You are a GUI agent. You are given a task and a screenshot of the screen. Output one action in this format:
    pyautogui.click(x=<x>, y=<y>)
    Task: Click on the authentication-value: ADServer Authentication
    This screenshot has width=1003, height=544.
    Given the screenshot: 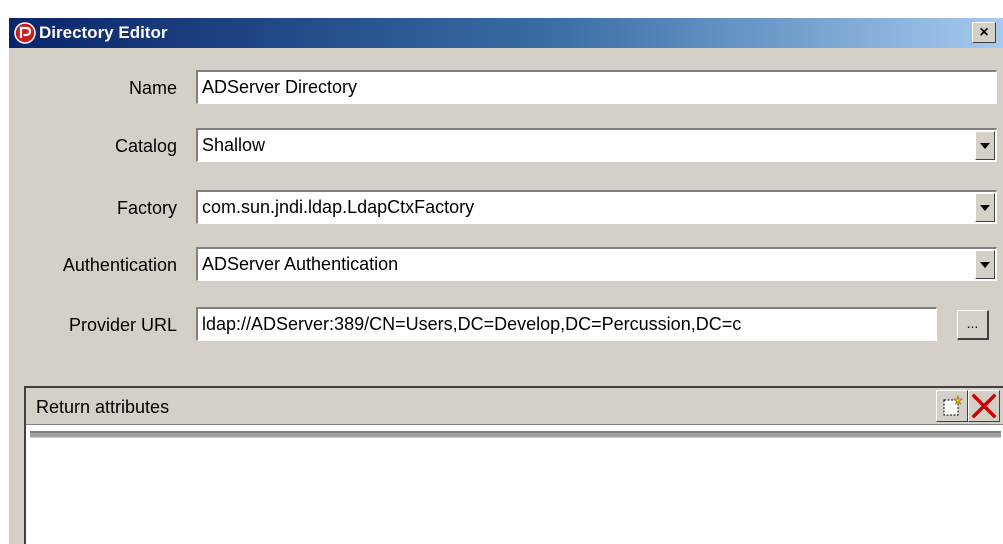 What is the action you would take?
    pyautogui.click(x=300, y=264)
    